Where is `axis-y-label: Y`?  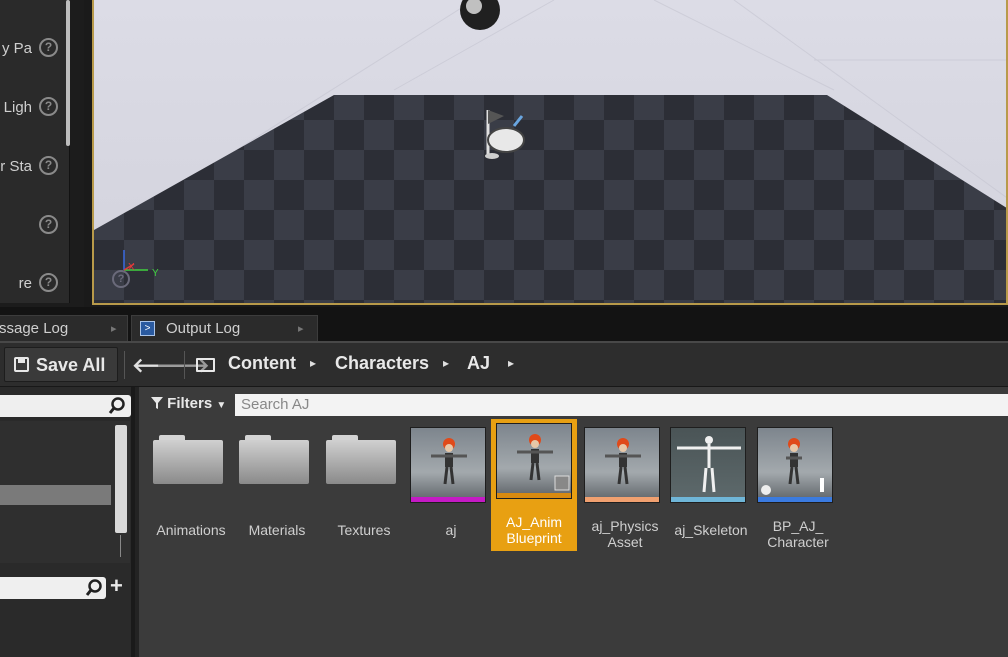
axis-y-label: Y is located at coordinates (155, 273).